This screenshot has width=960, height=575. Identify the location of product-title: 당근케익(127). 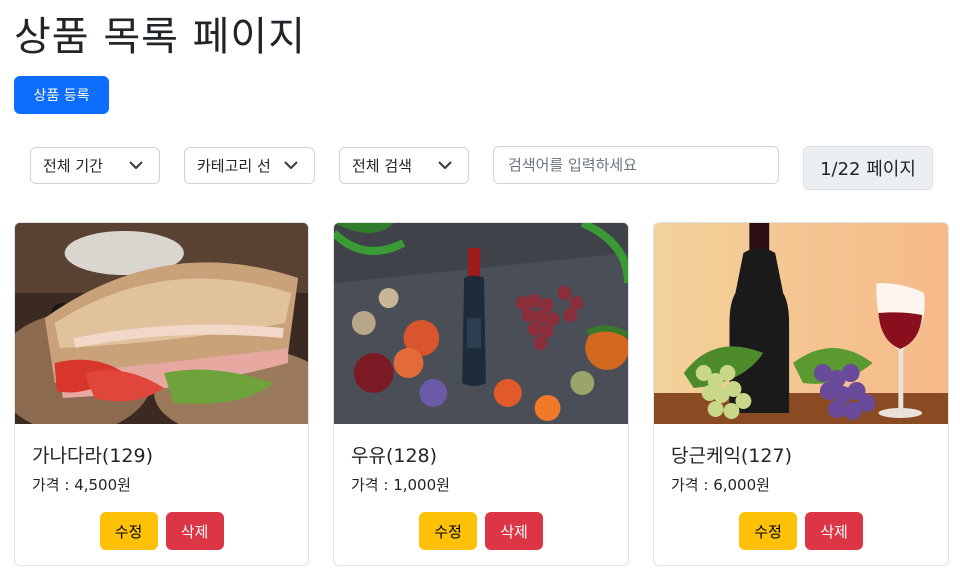
(732, 456).